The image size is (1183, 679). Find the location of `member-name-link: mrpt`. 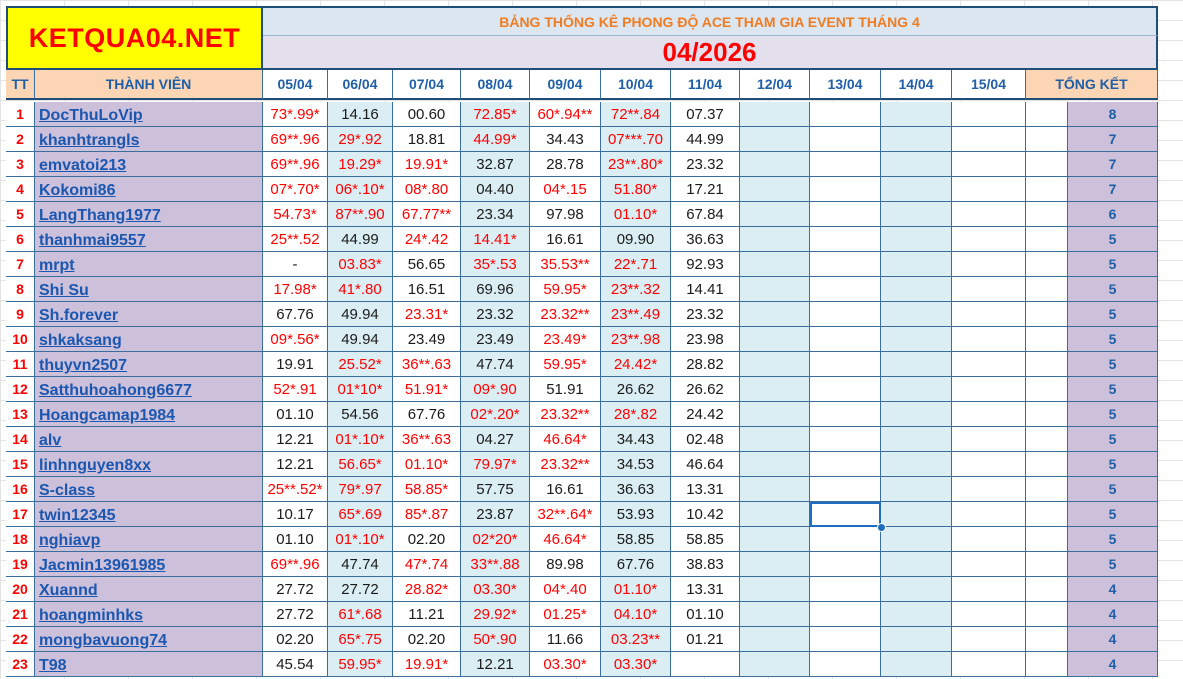

member-name-link: mrpt is located at coordinates (149, 264).